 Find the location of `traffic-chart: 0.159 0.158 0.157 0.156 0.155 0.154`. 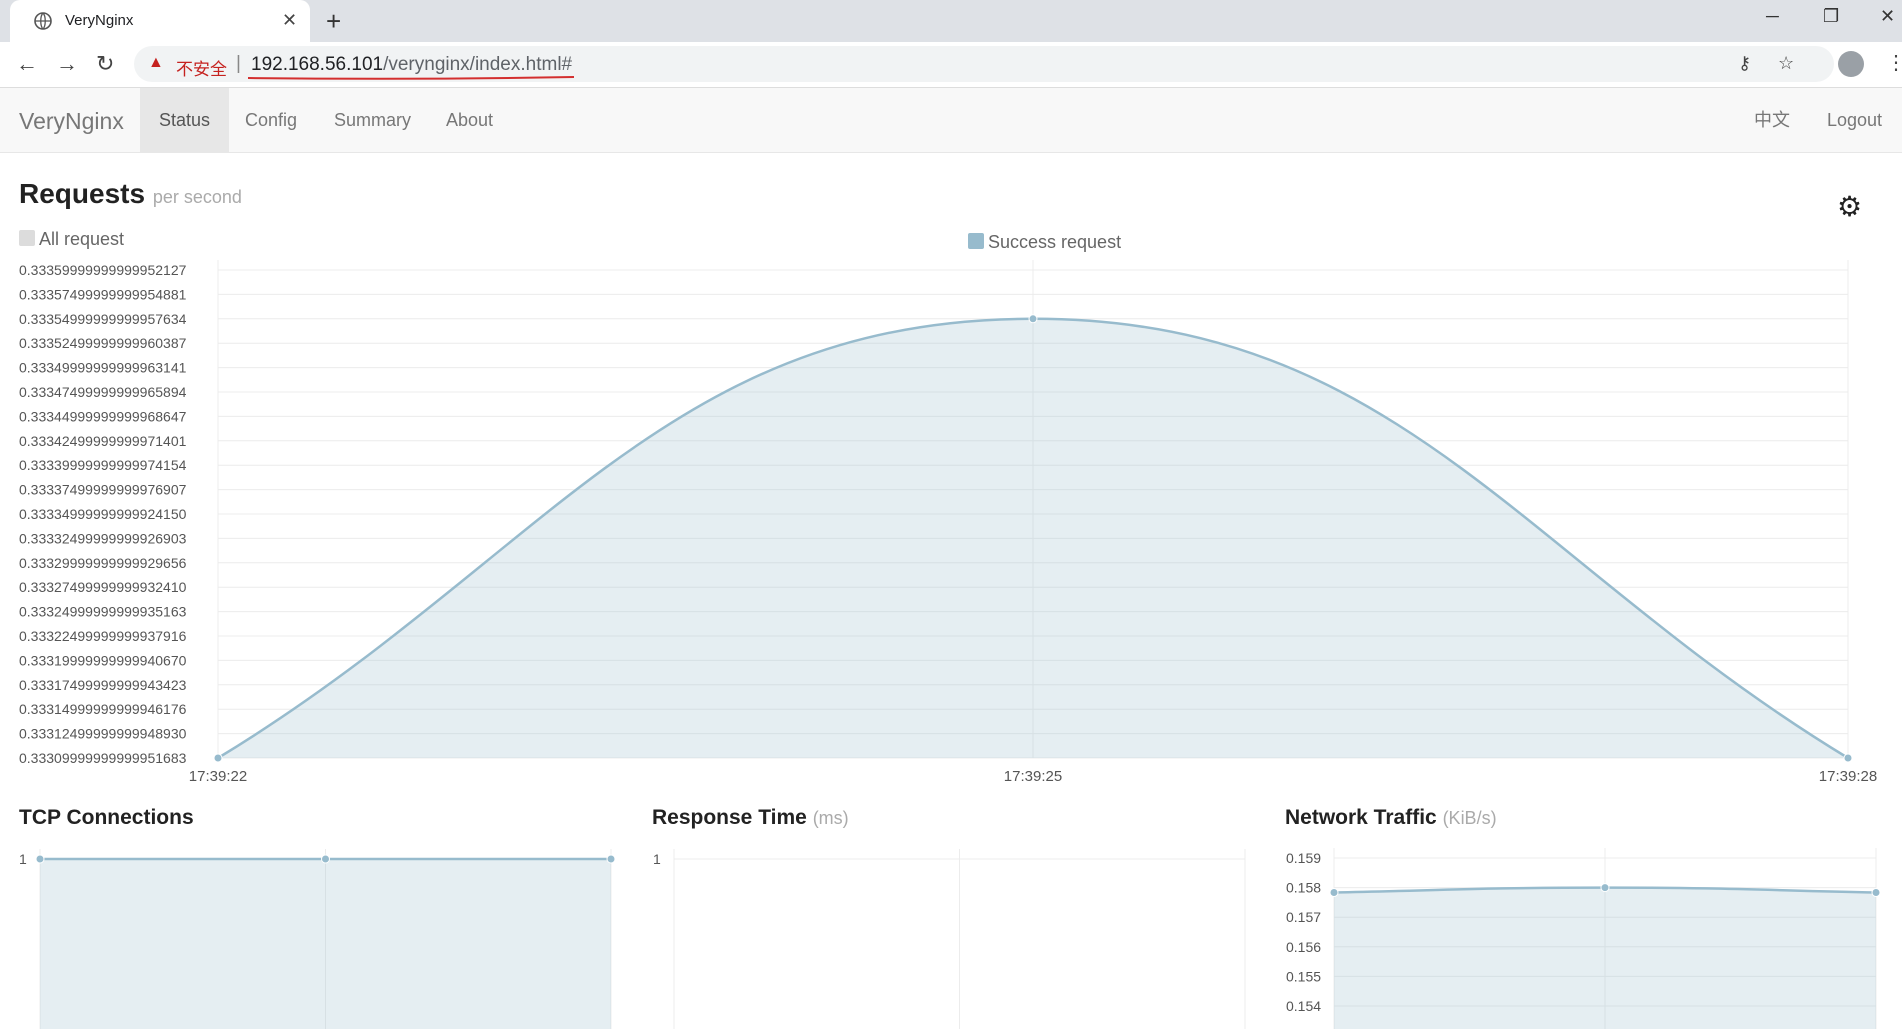

traffic-chart: 0.159 0.158 0.157 0.156 0.155 0.154 is located at coordinates (1583, 938).